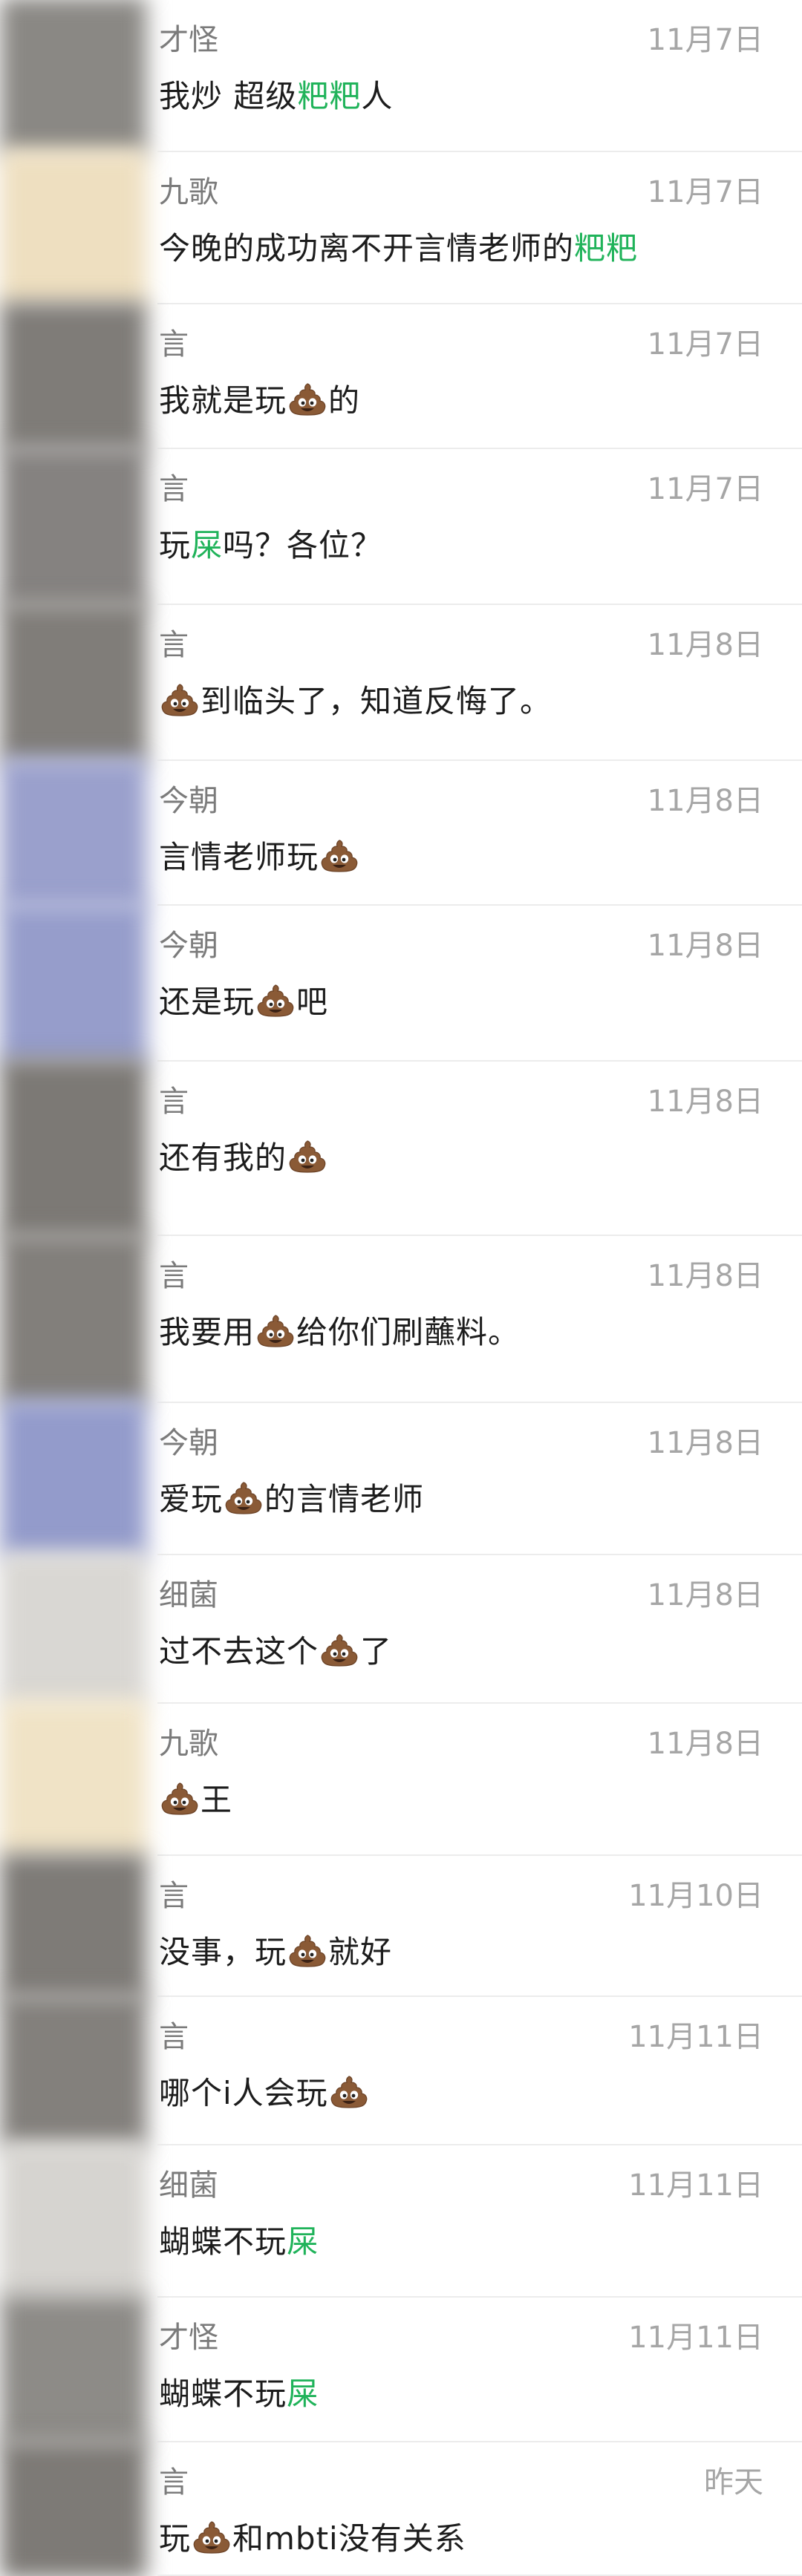 The height and width of the screenshot is (2576, 802). I want to click on message-text-segment: 我要用, so click(207, 1332).